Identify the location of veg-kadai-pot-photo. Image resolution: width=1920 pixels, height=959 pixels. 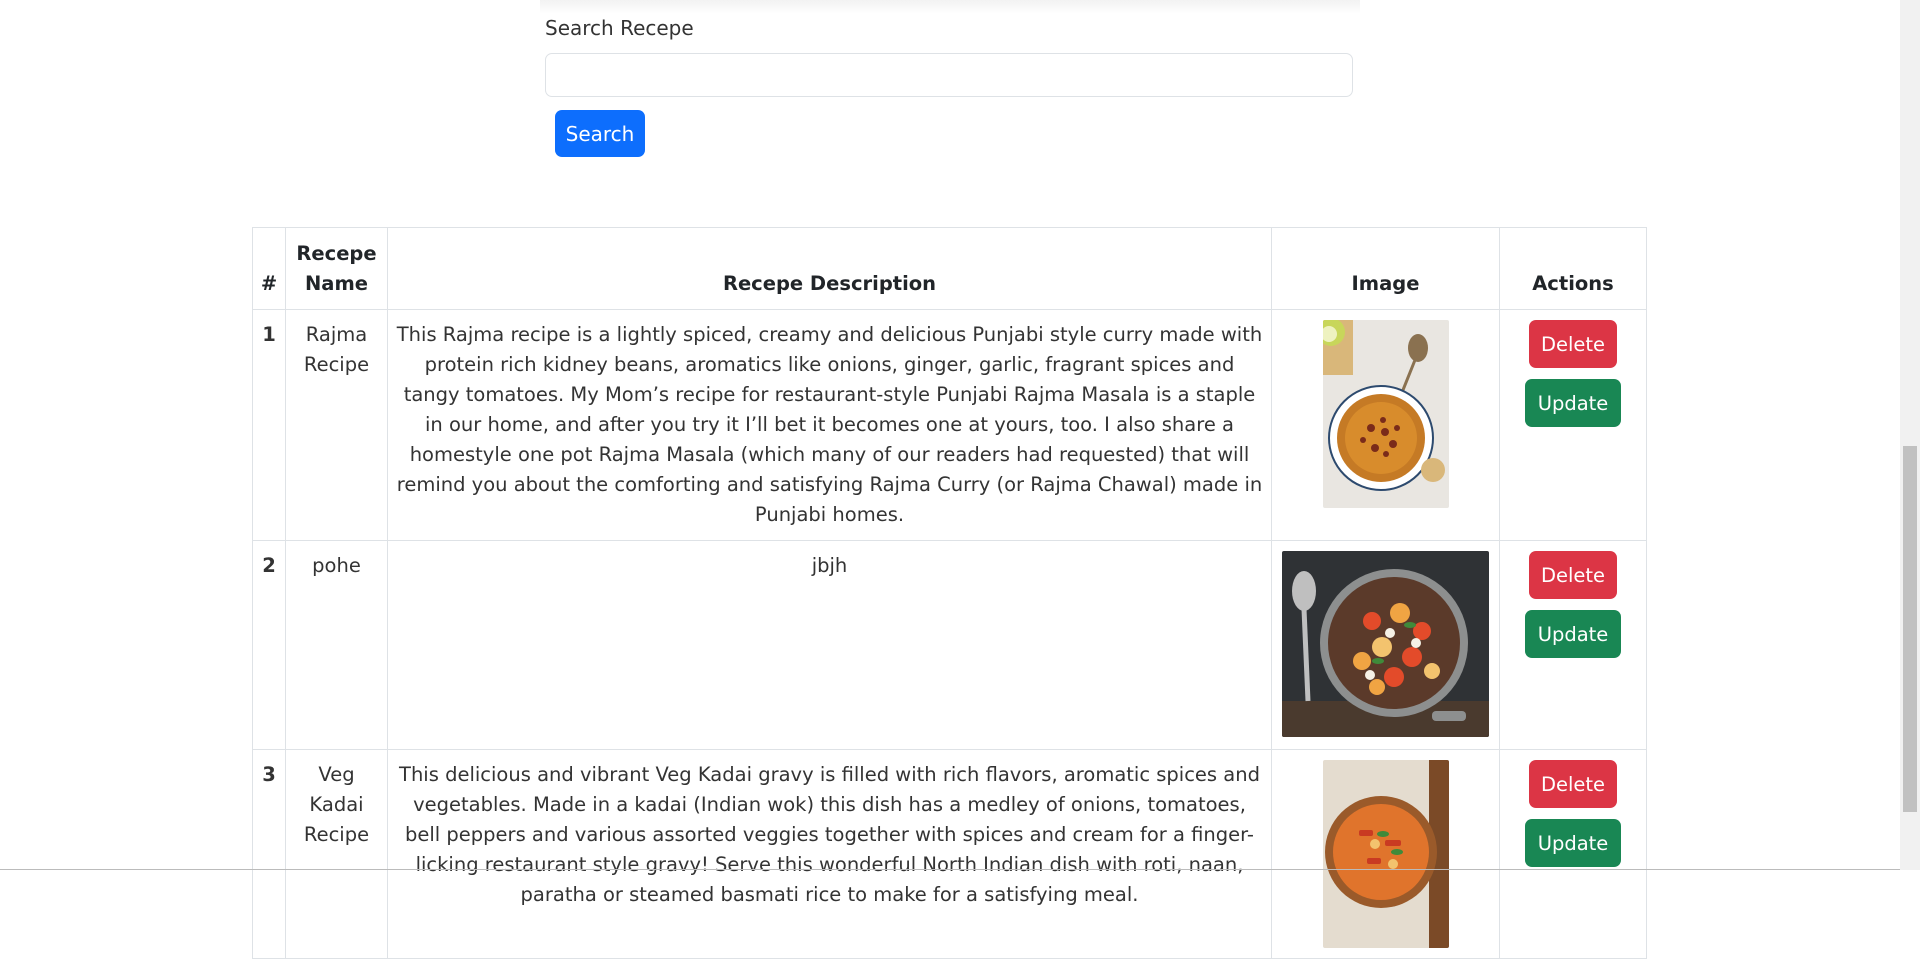
(1385, 854).